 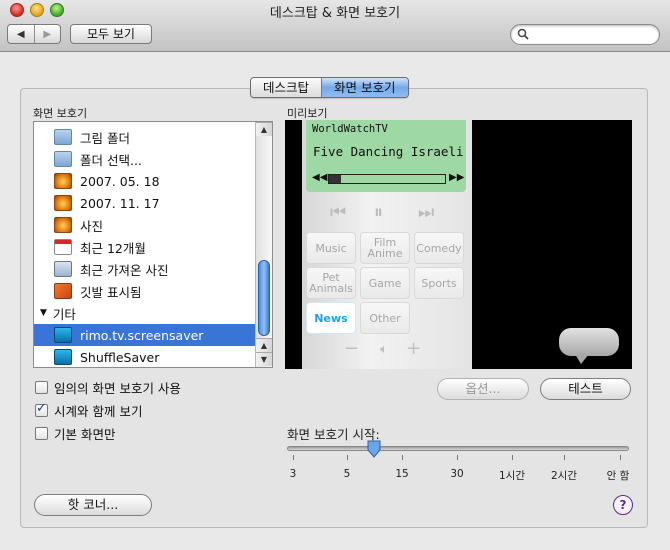 What do you see at coordinates (145, 291) in the screenshot?
I see `list-item: 깃발 표시됨` at bounding box center [145, 291].